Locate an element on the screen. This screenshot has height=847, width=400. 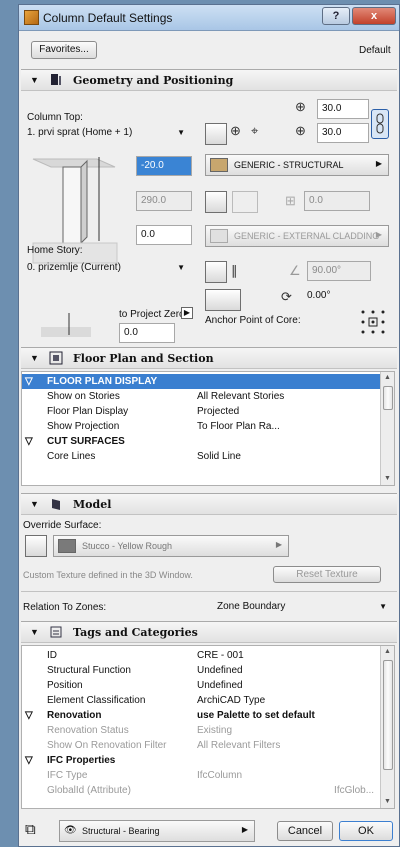
table-group-header: ▽ FLOOR PLAN DISPLAY is located at coordinates (202, 381).